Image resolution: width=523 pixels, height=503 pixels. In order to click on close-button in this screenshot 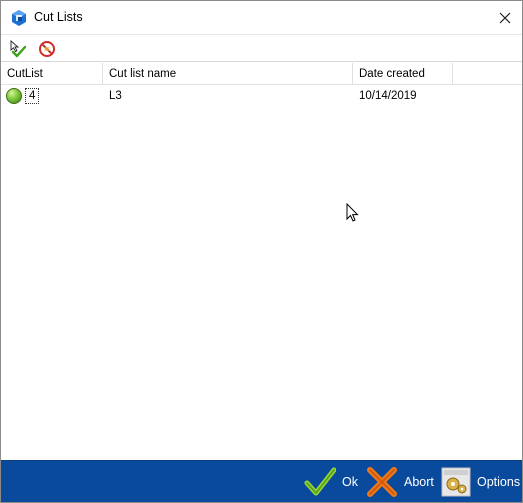, I will do `click(505, 17)`.